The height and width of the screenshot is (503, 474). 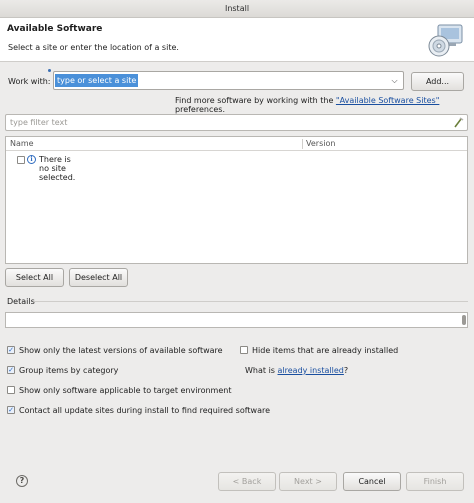 I want to click on already-installed-link: already installed, so click(x=311, y=370).